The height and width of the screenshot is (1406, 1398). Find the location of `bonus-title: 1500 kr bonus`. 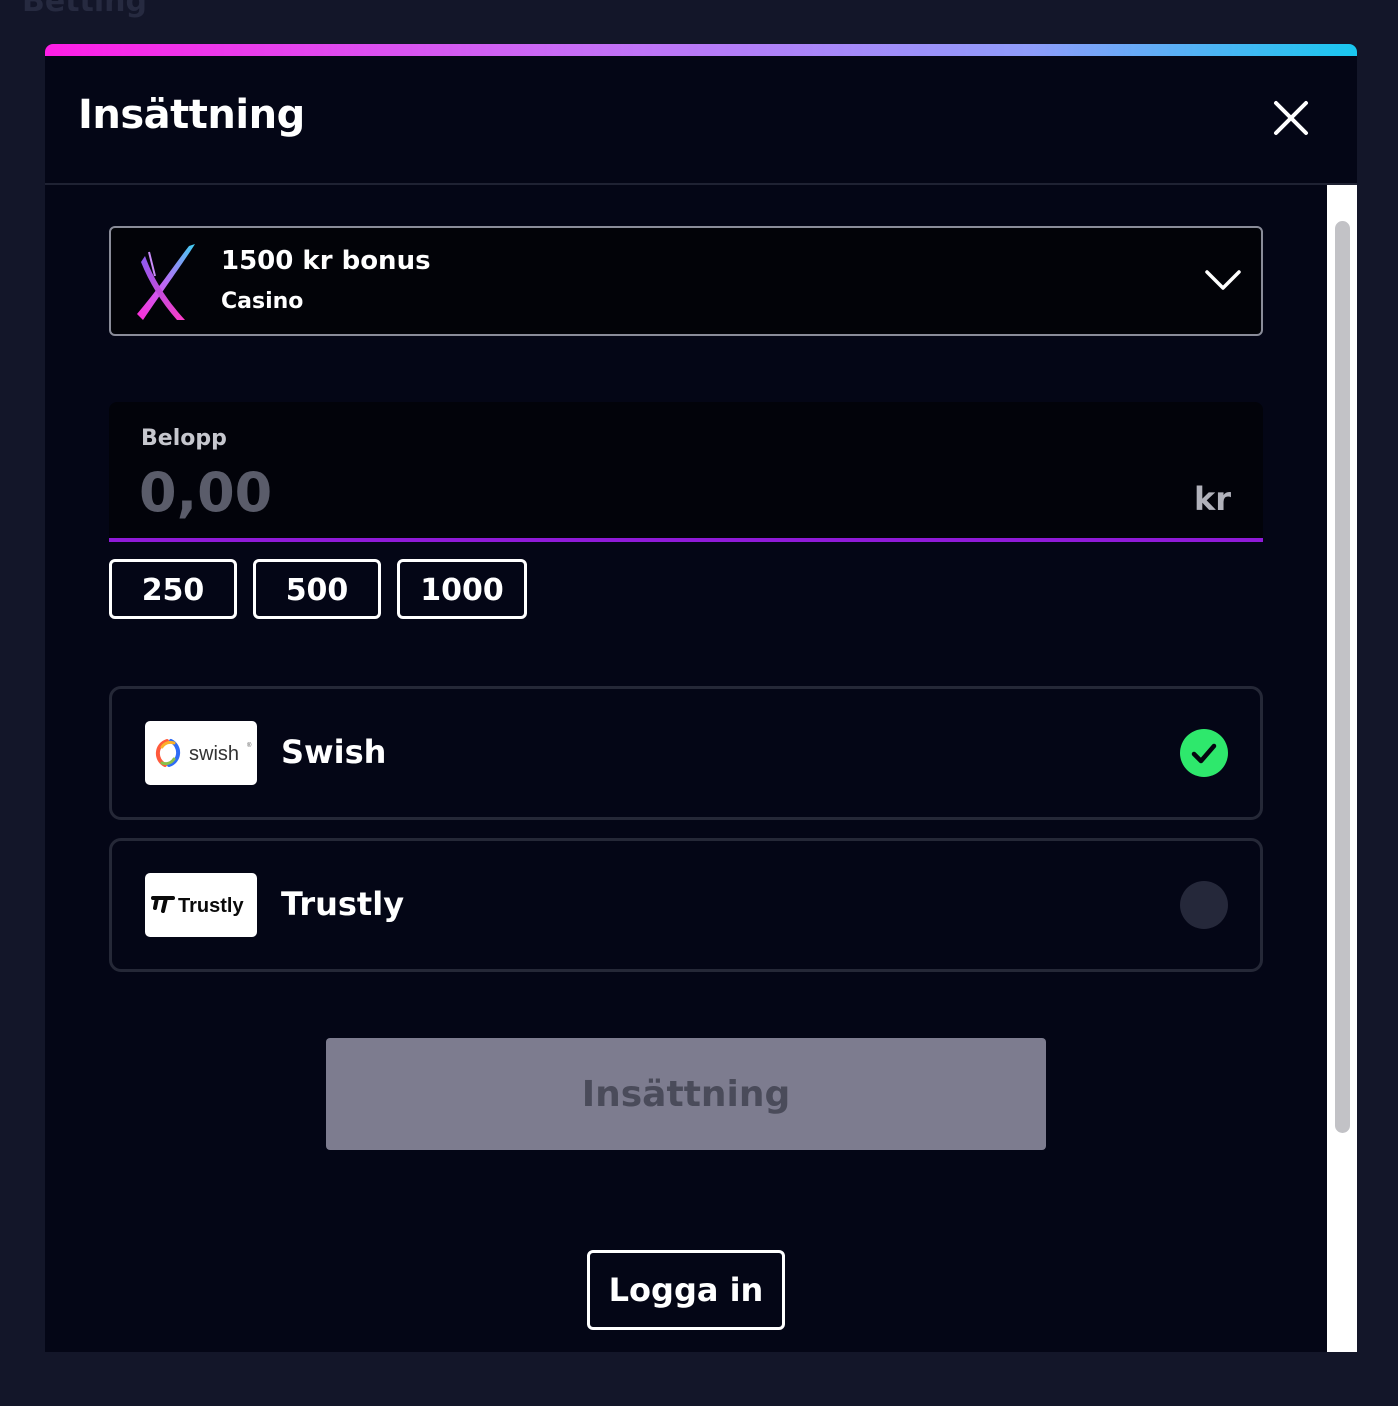

bonus-title: 1500 kr bonus is located at coordinates (326, 261).